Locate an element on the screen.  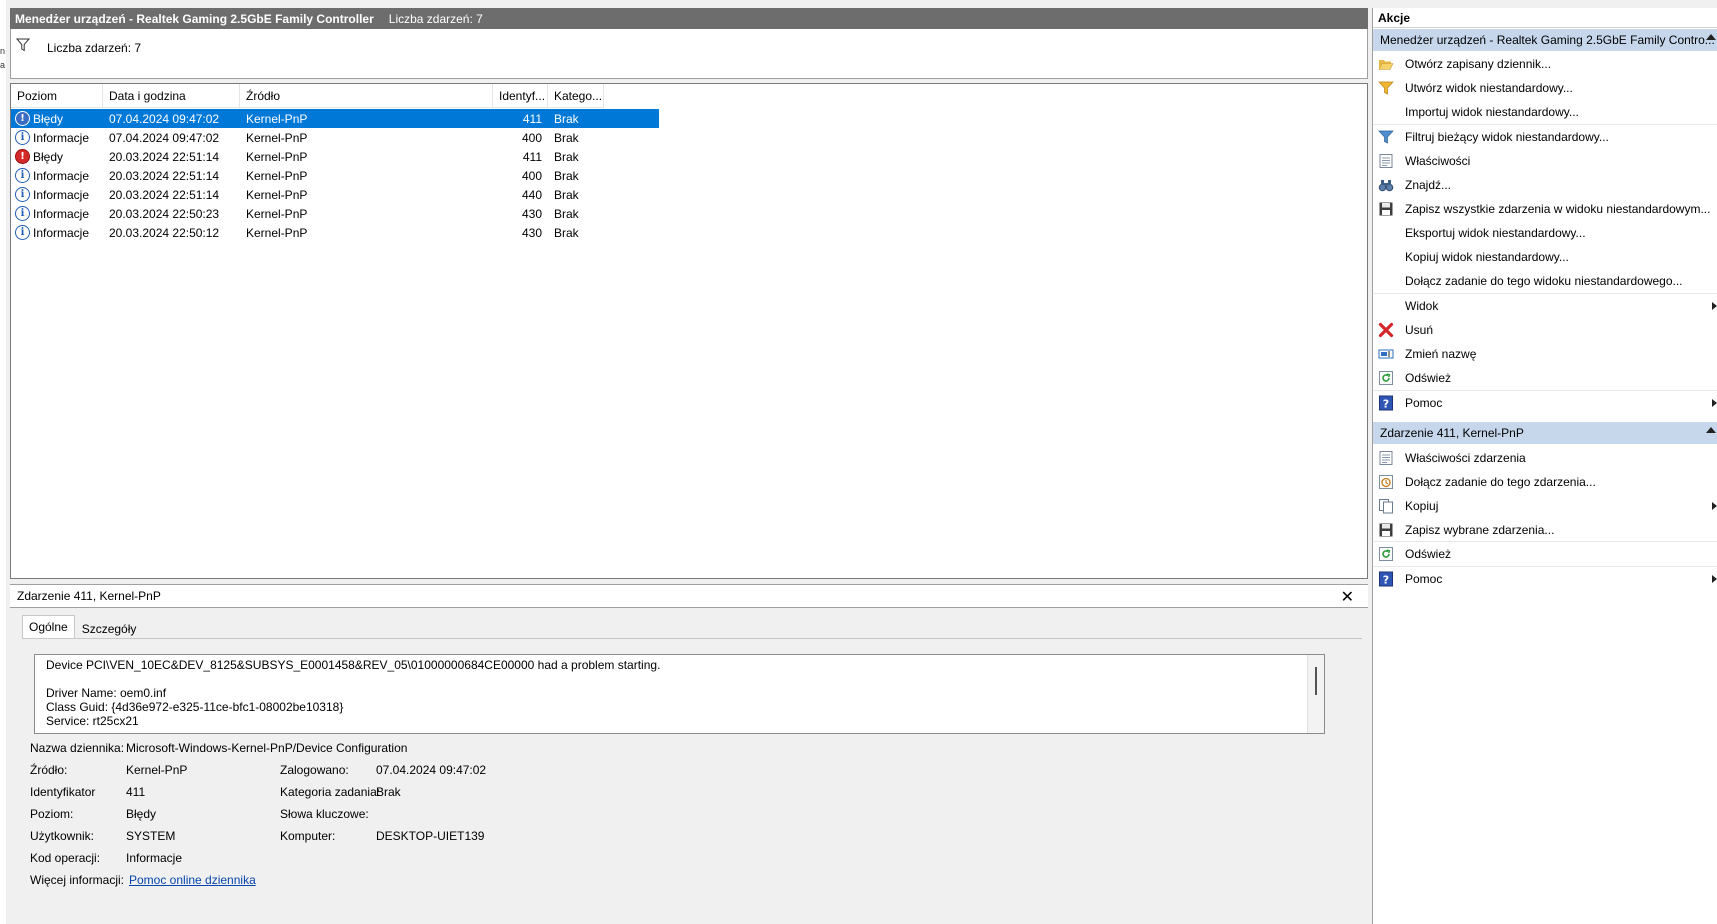
message-scrollbar is located at coordinates (1315, 694).